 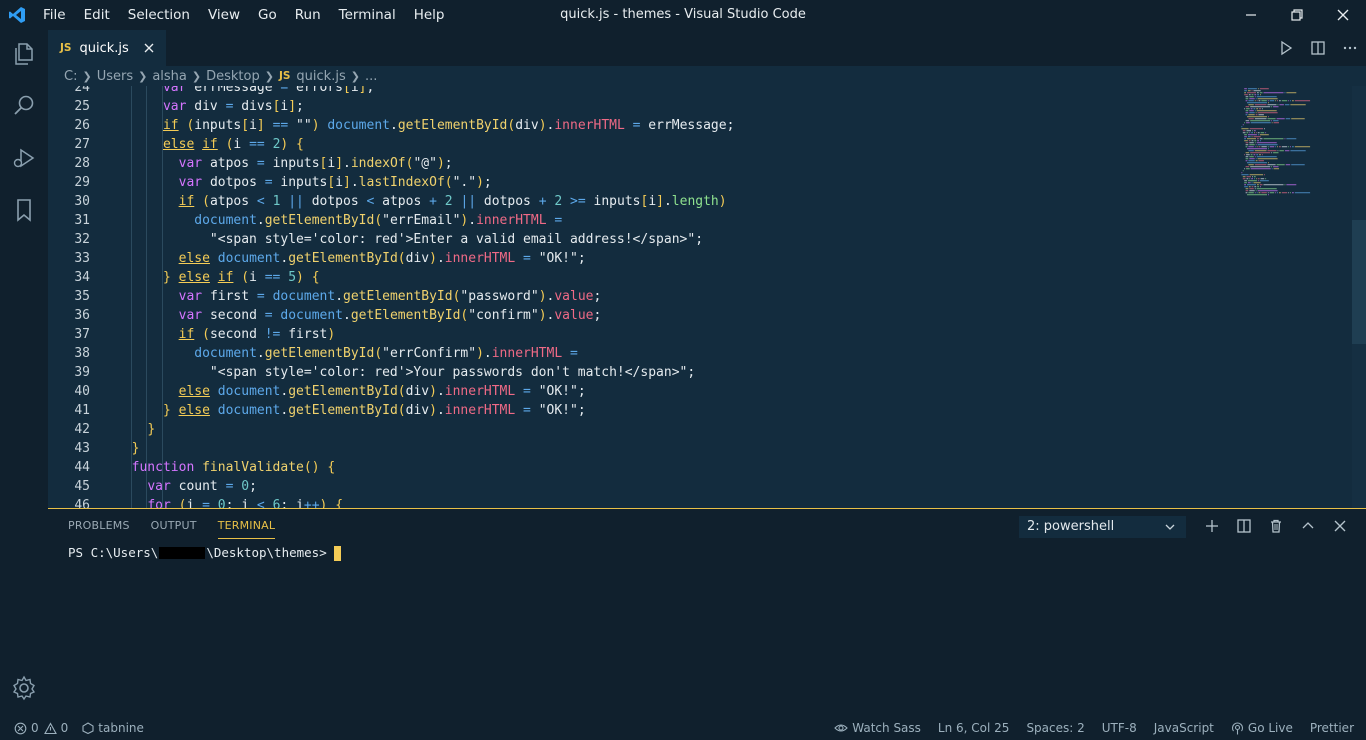 What do you see at coordinates (54, 15) in the screenshot?
I see `menu-file: File` at bounding box center [54, 15].